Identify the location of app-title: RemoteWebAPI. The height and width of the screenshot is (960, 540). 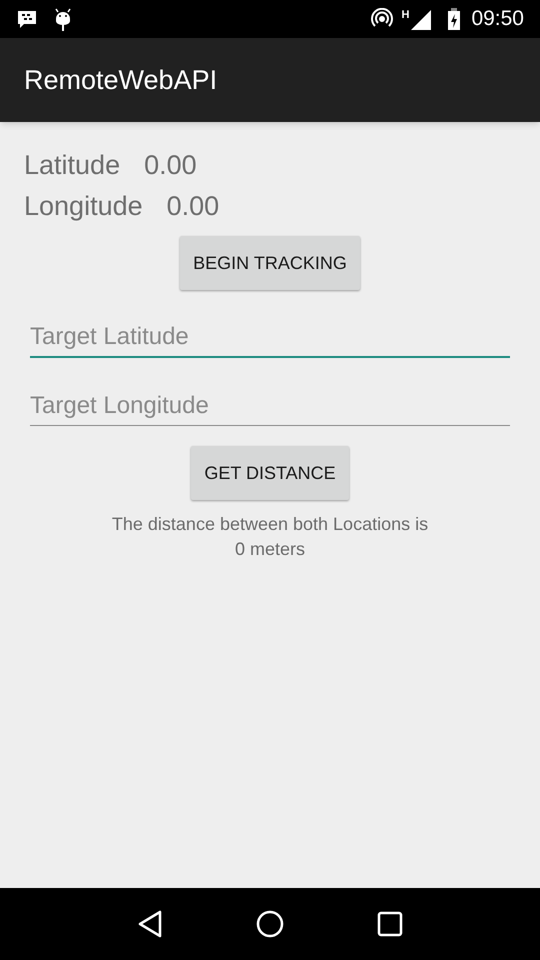
(121, 80).